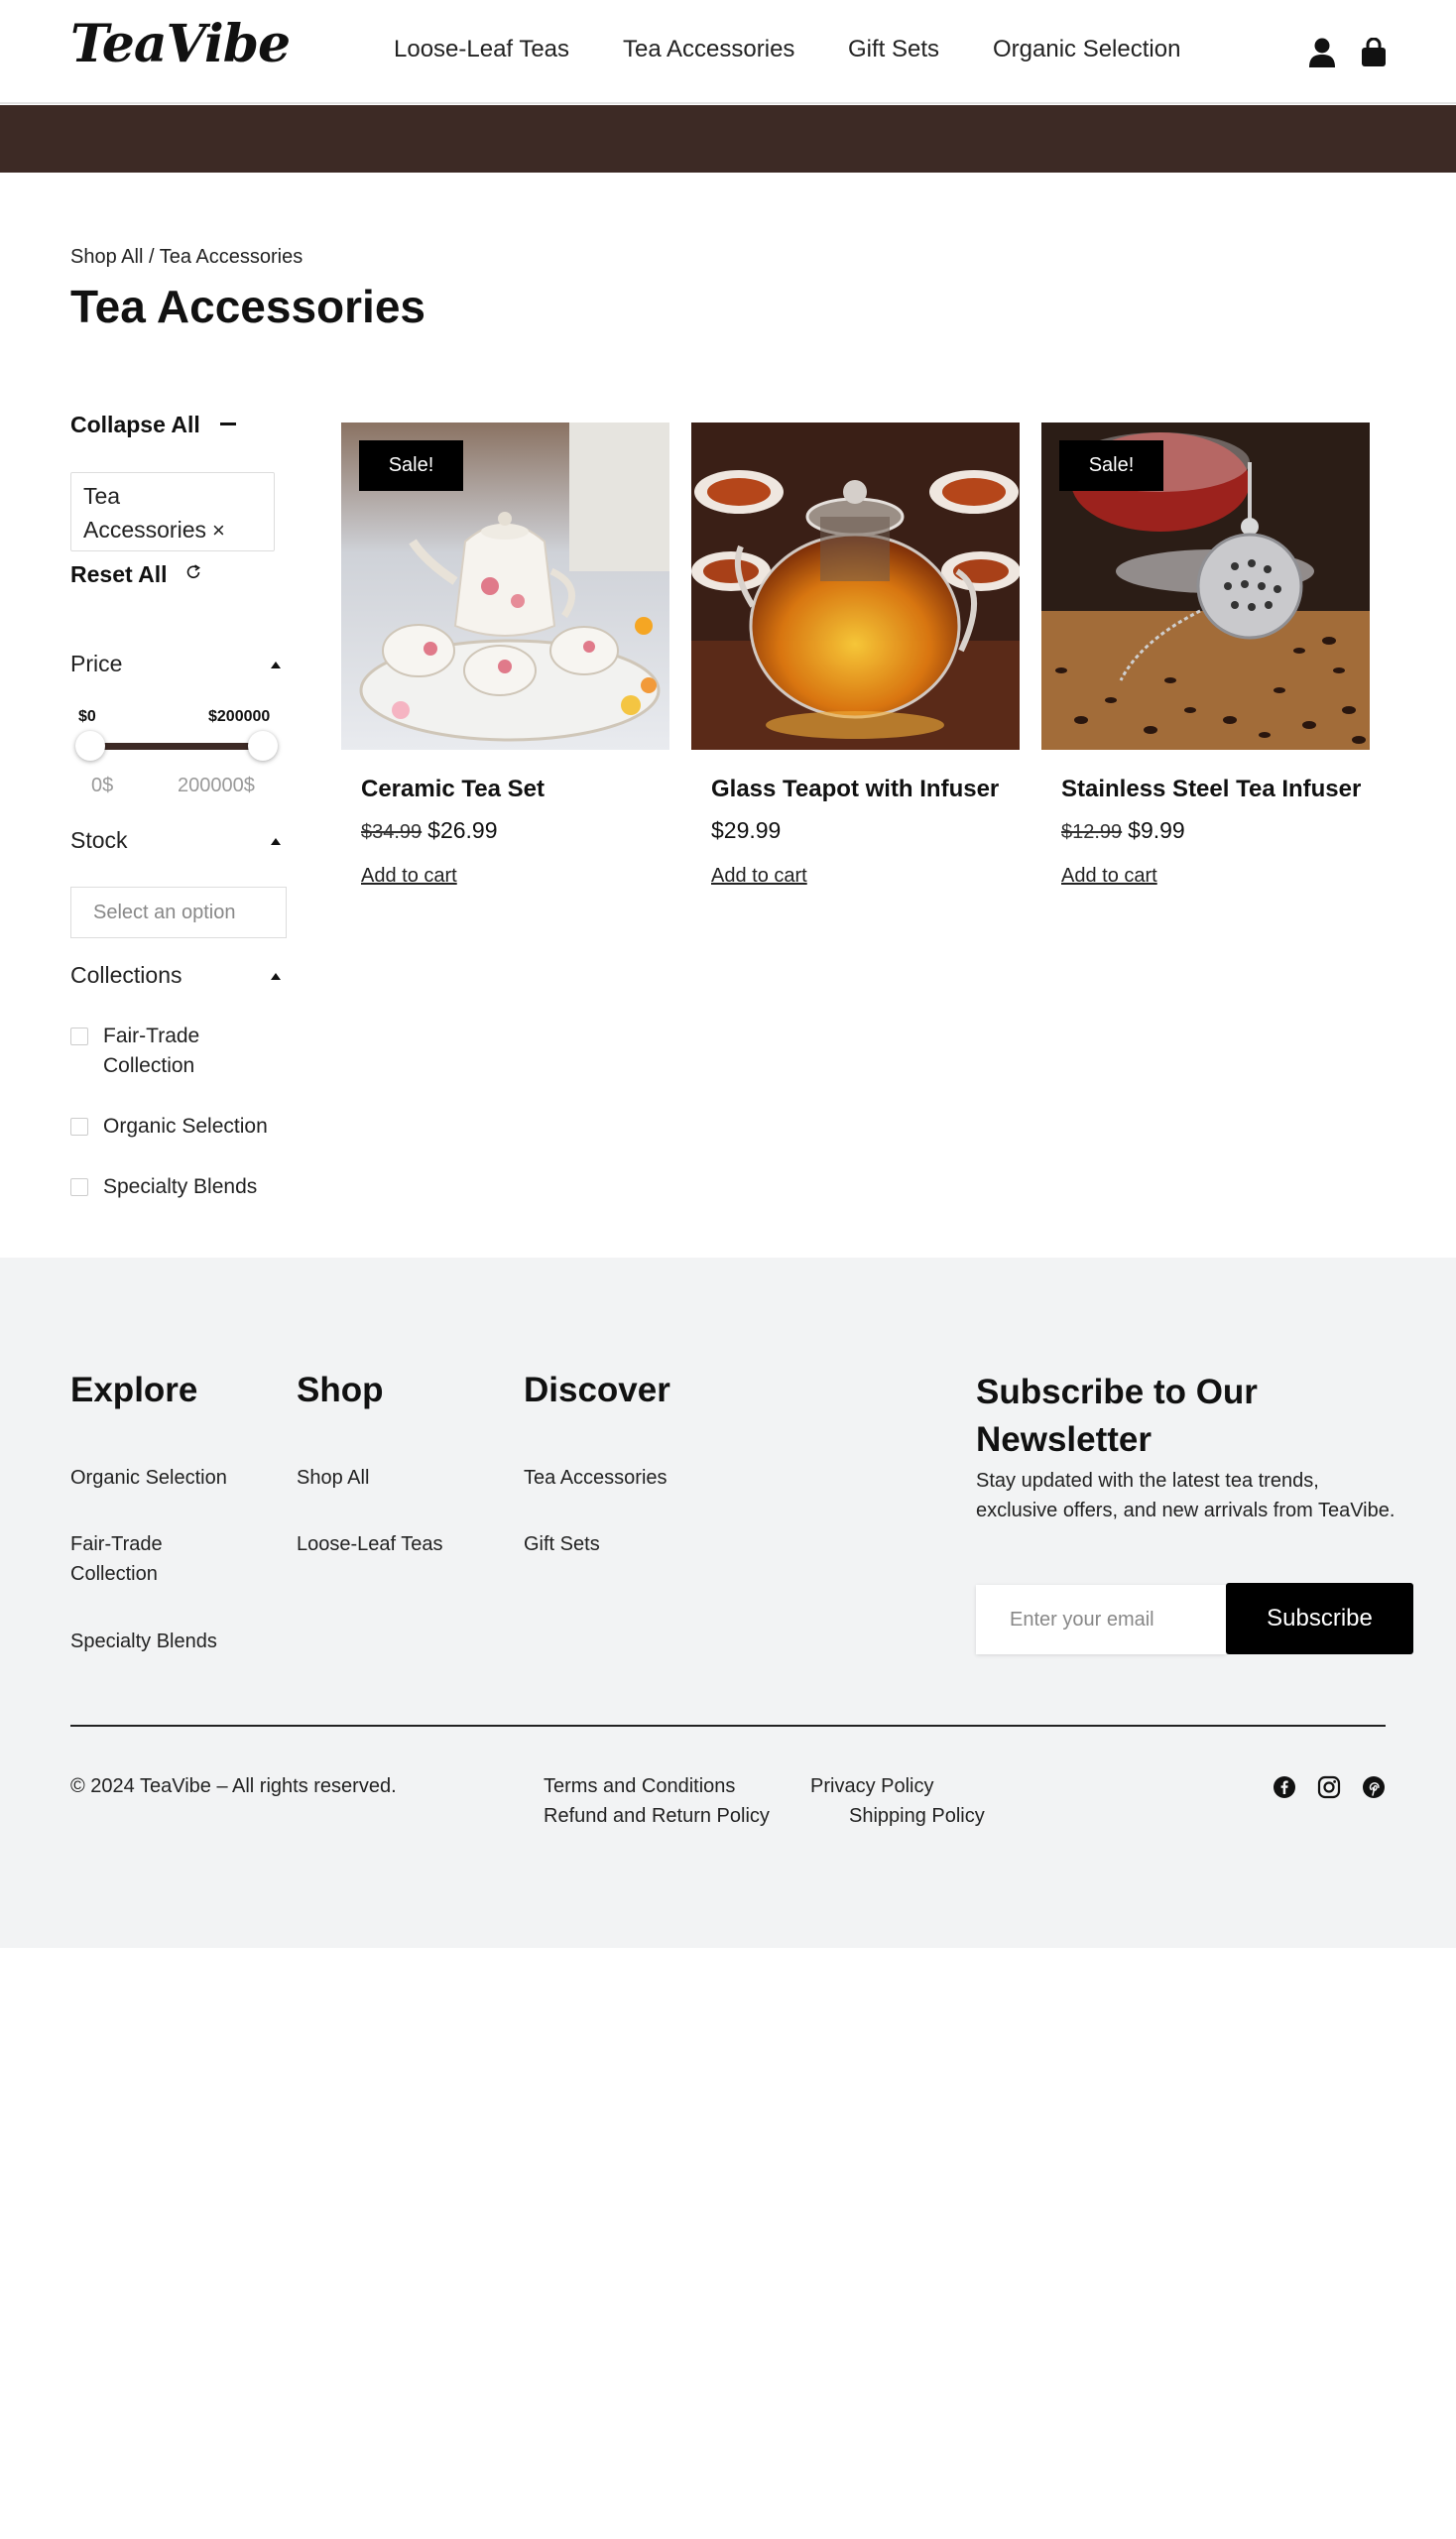  I want to click on price: $29.99, so click(746, 830).